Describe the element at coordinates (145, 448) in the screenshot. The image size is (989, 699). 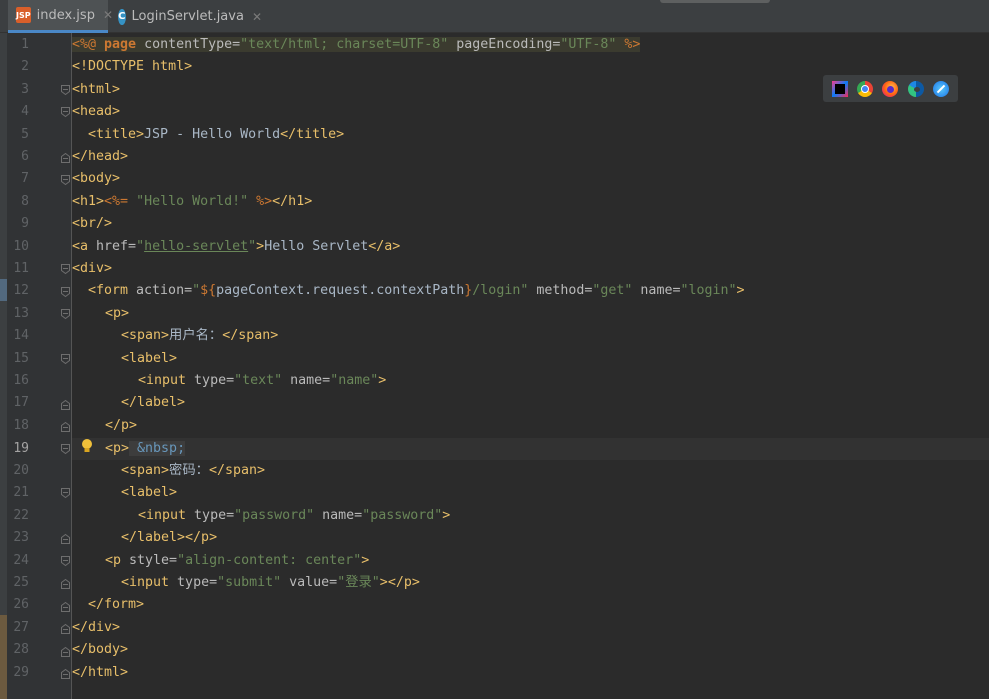
I see `code-line-current: <p> &nbsp;` at that location.